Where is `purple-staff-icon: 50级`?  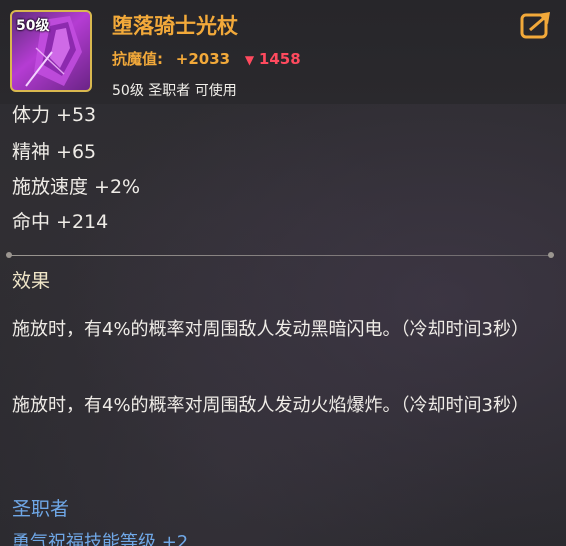
purple-staff-icon: 50级 is located at coordinates (51, 51).